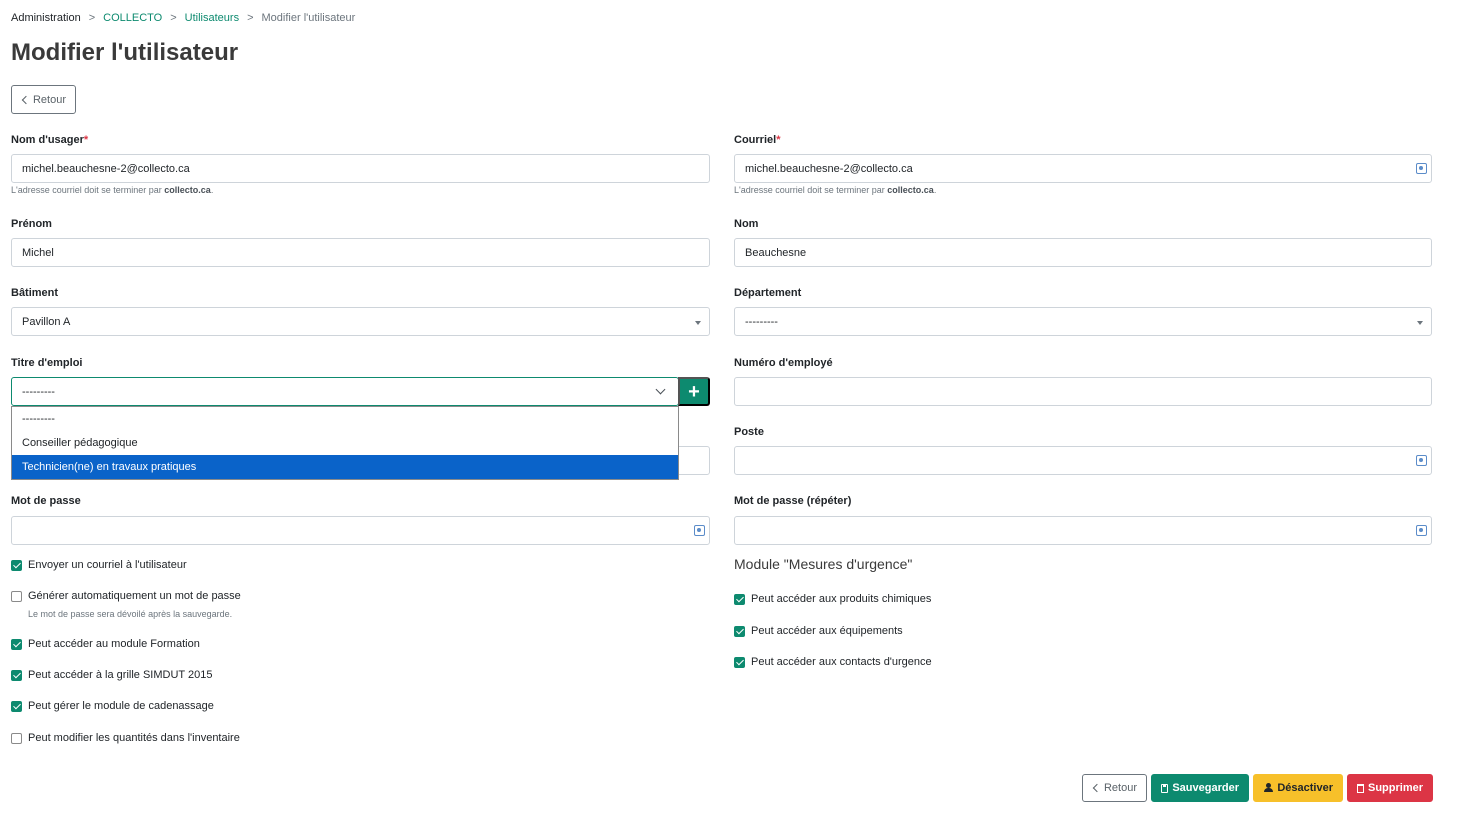  I want to click on checkbox-emergency-contacts: Peut accéder aux contacts d'urgence, so click(833, 662).